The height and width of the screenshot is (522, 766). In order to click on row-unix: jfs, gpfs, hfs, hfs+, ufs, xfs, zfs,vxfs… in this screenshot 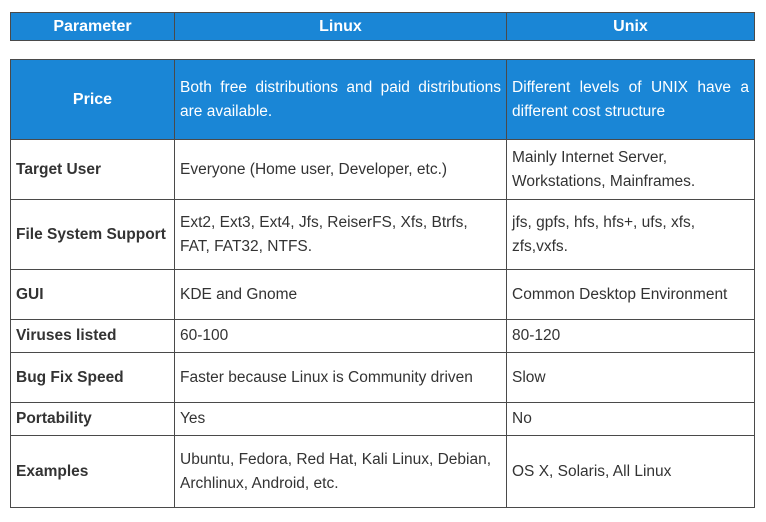, I will do `click(630, 234)`.